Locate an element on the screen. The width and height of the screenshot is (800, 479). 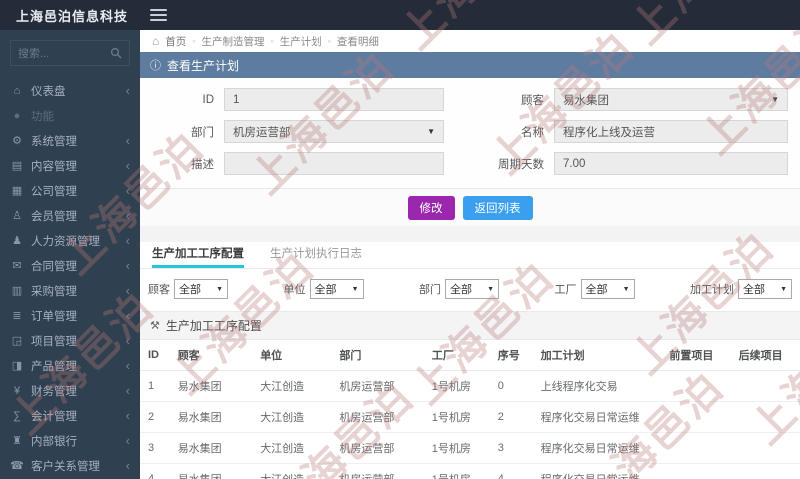
sidebar-item-14: ♜ 内部银行 ‹ is located at coordinates (70, 440).